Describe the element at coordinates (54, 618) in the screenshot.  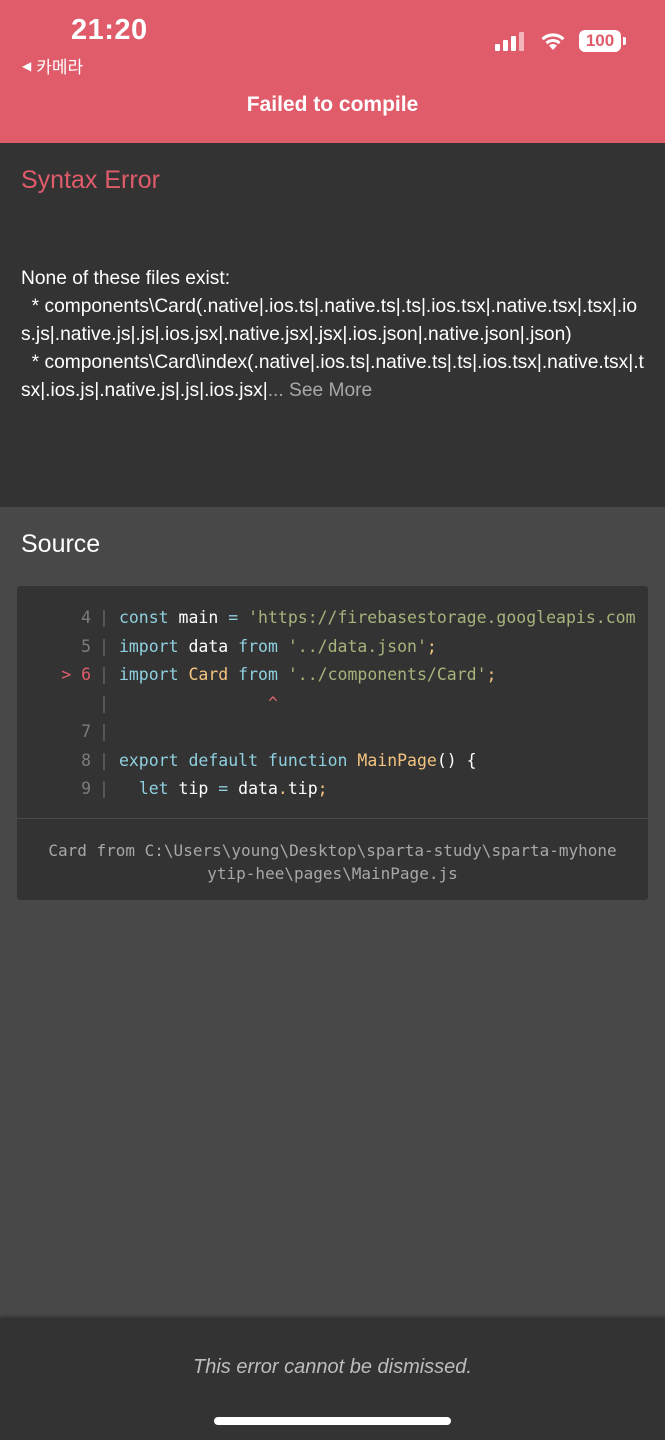
I see `line-number: 4` at that location.